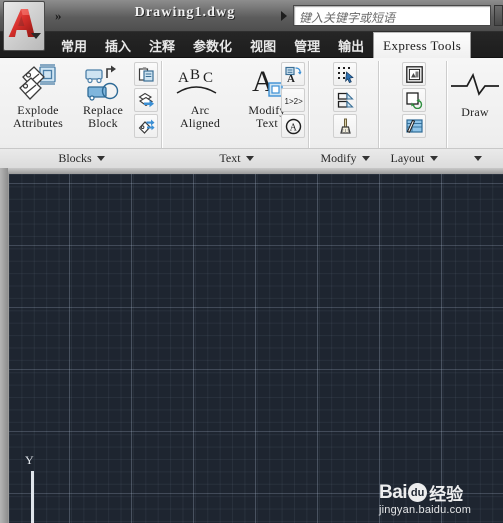 This screenshot has width=503, height=523. I want to click on align-space-viewport-icon, so click(414, 74).